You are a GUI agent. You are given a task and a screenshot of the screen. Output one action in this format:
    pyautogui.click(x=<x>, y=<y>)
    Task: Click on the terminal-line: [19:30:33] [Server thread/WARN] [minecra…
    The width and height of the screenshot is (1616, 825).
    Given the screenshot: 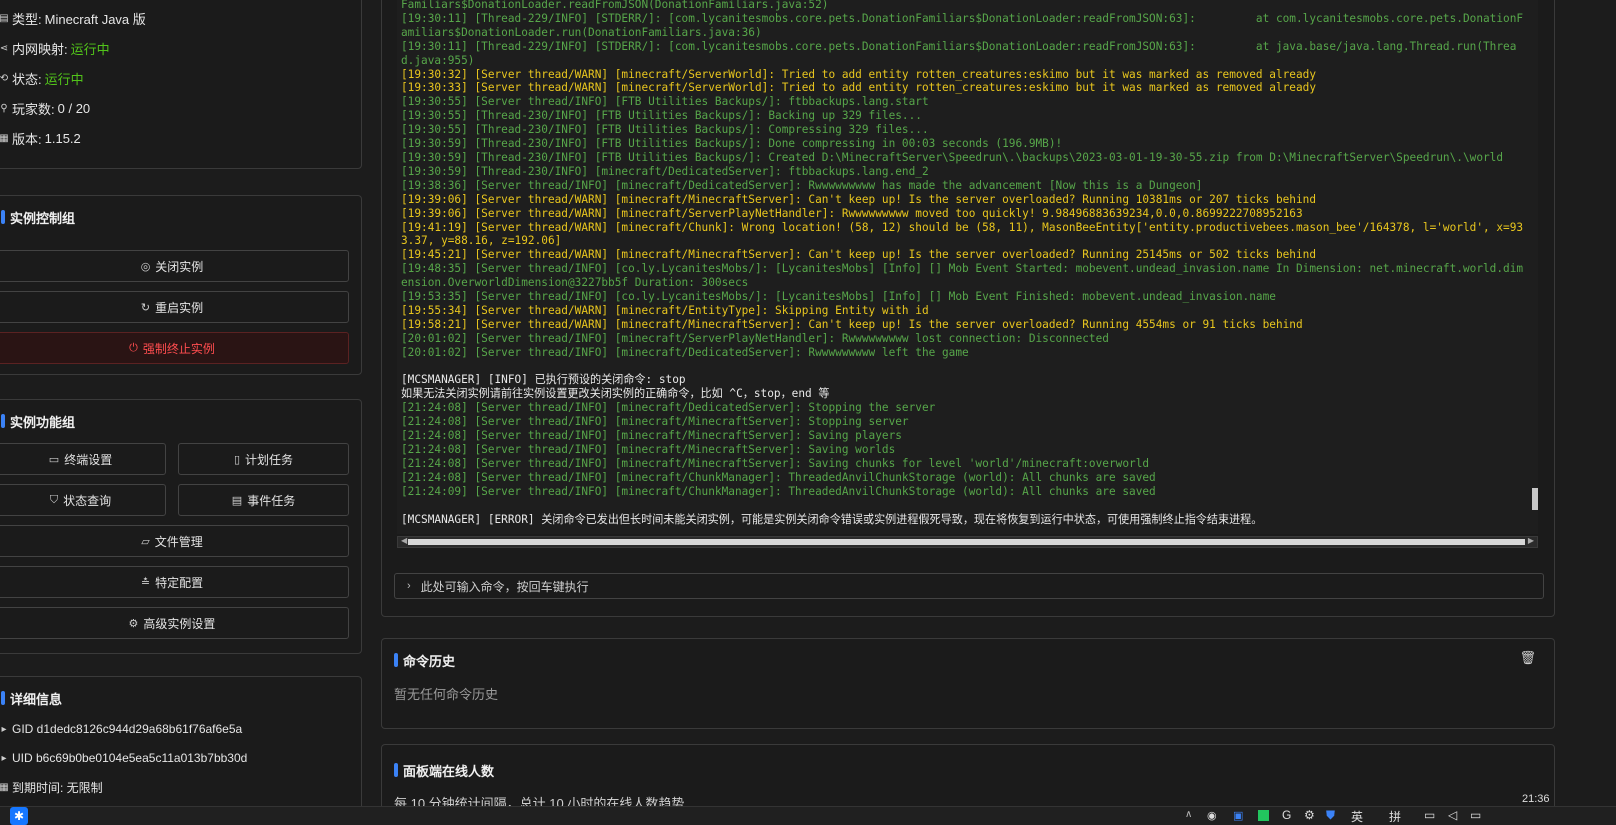 What is the action you would take?
    pyautogui.click(x=859, y=88)
    